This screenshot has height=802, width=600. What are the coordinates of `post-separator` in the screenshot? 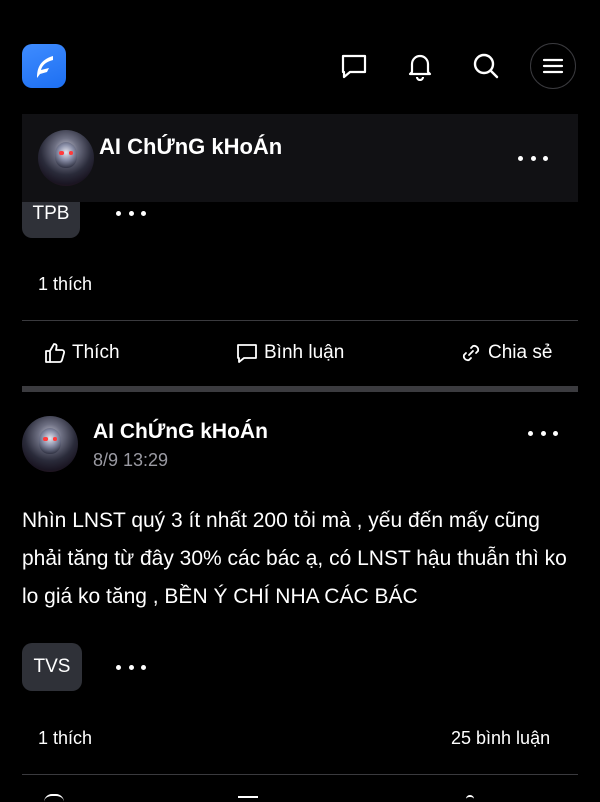 It's located at (300, 389).